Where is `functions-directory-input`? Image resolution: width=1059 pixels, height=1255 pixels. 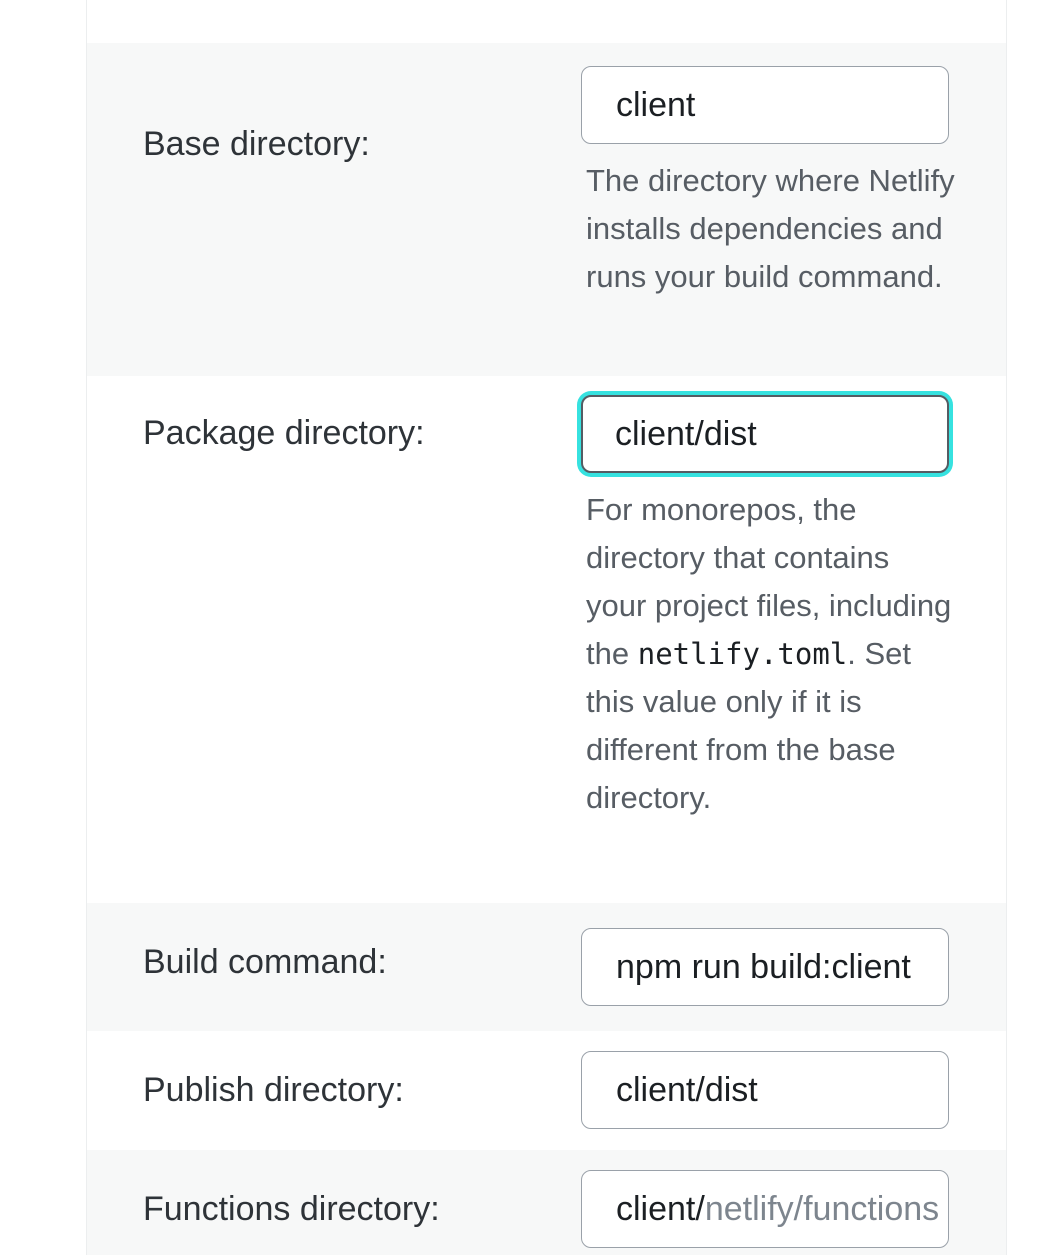 functions-directory-input is located at coordinates (826, 1209).